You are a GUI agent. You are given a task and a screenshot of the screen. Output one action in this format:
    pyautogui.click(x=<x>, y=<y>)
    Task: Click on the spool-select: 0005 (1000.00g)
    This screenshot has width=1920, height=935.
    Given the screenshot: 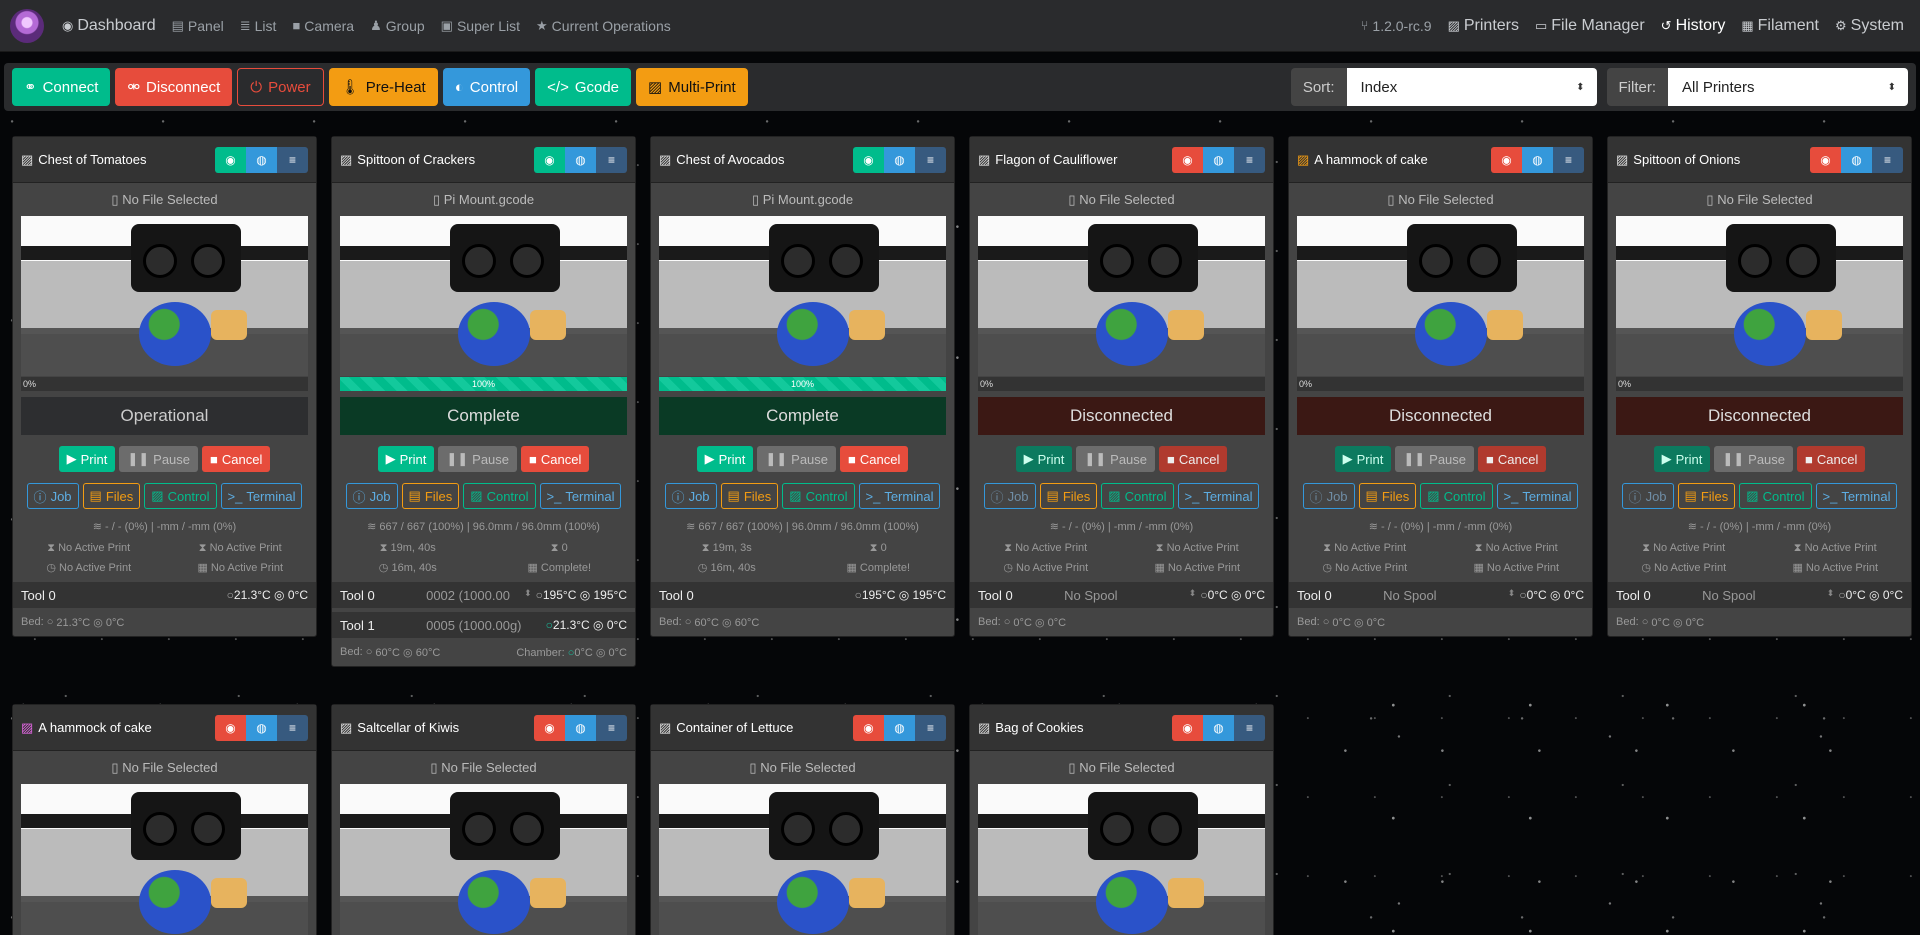 What is the action you would take?
    pyautogui.click(x=486, y=625)
    